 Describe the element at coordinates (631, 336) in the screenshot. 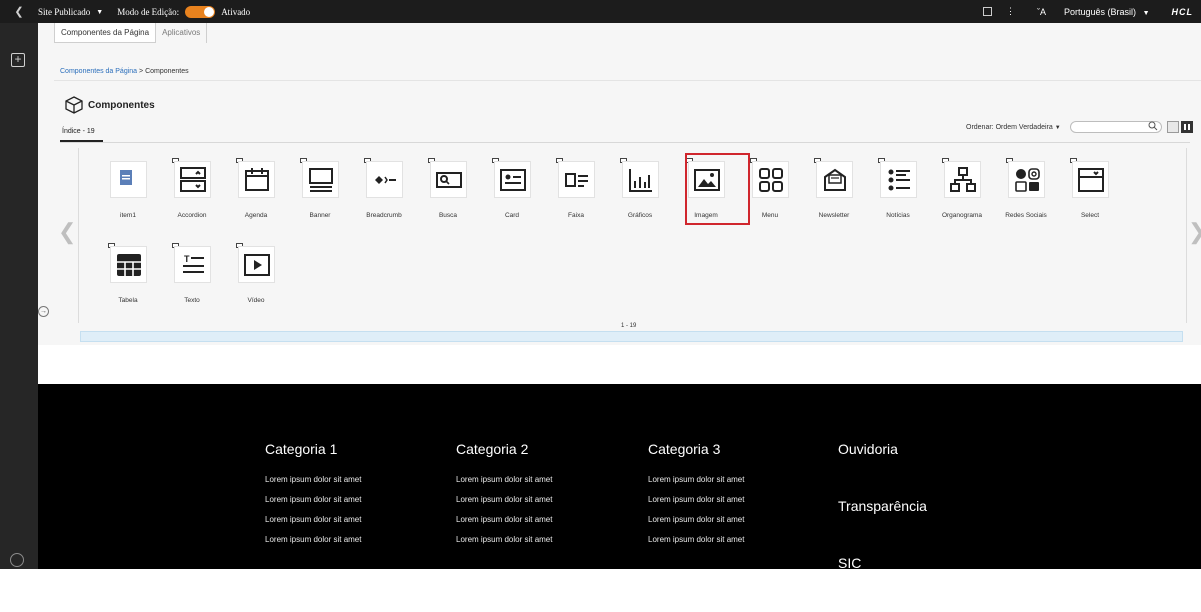

I see `pager-bar` at that location.